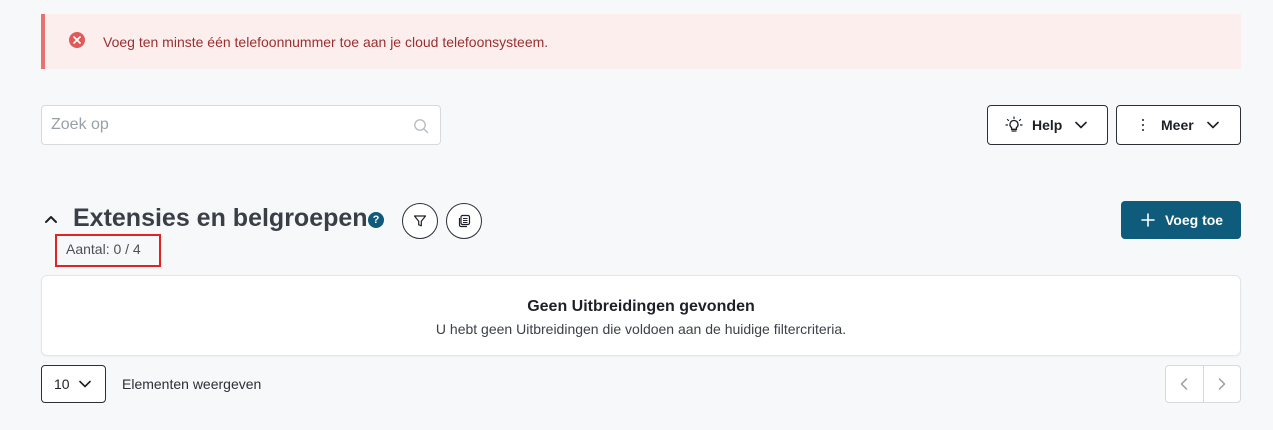  I want to click on section-header: Extensies en belgroepen ?, so click(641, 220).